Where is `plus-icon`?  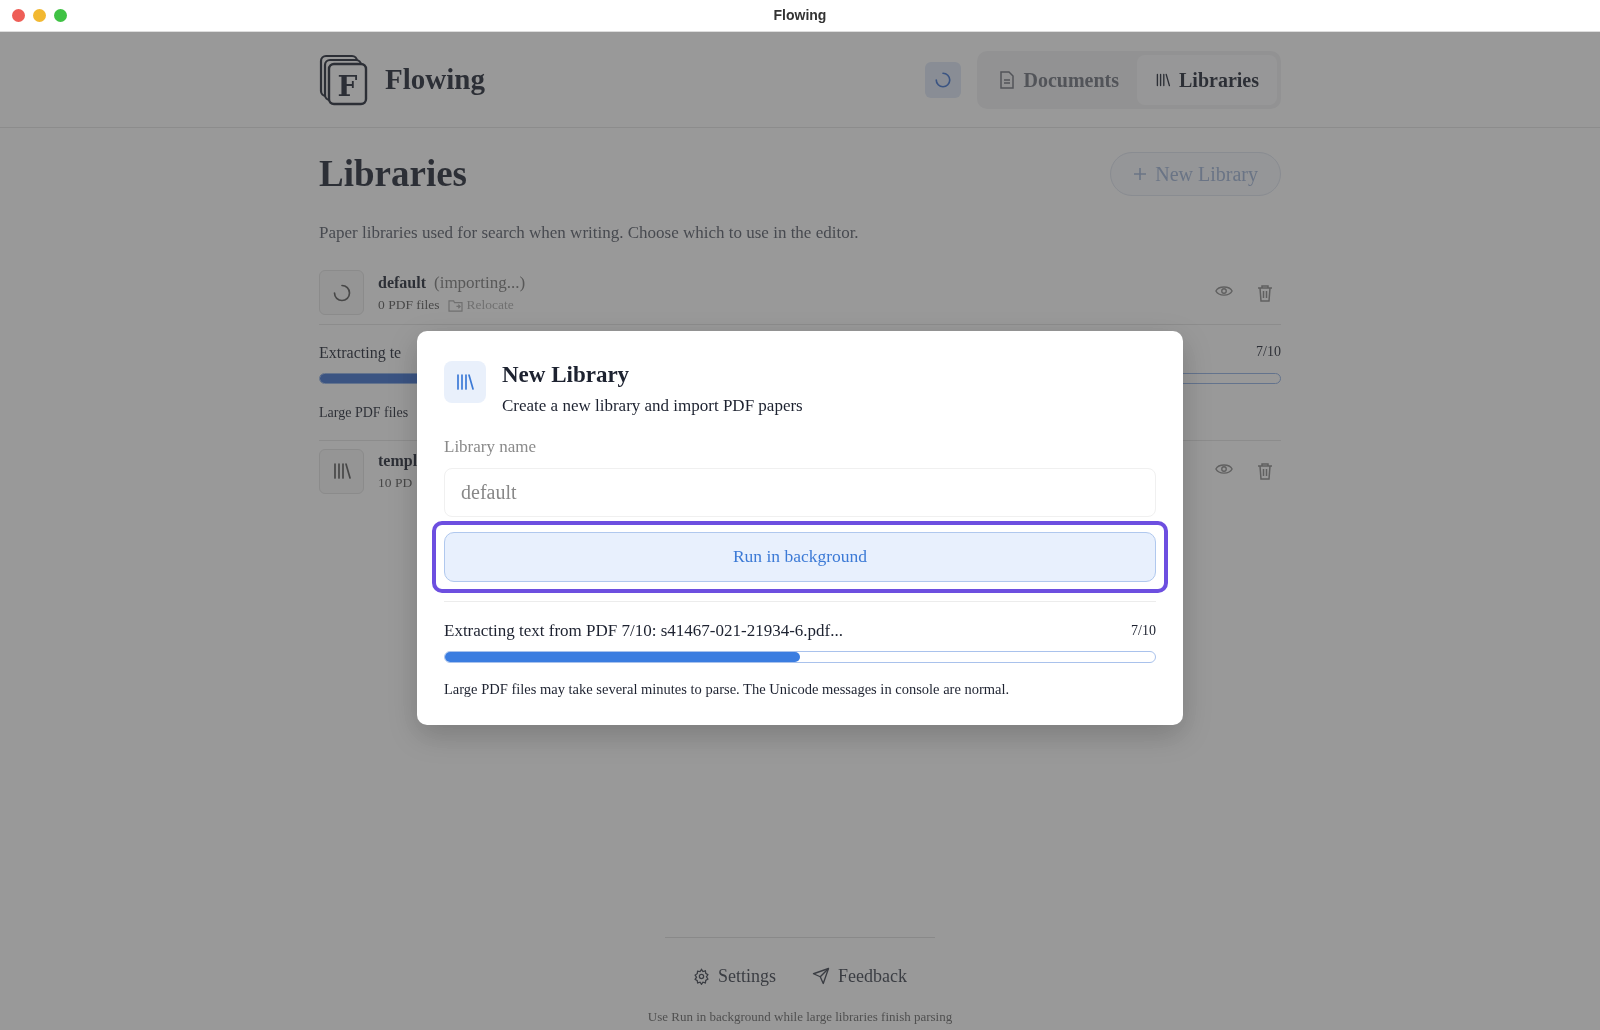 plus-icon is located at coordinates (1140, 174).